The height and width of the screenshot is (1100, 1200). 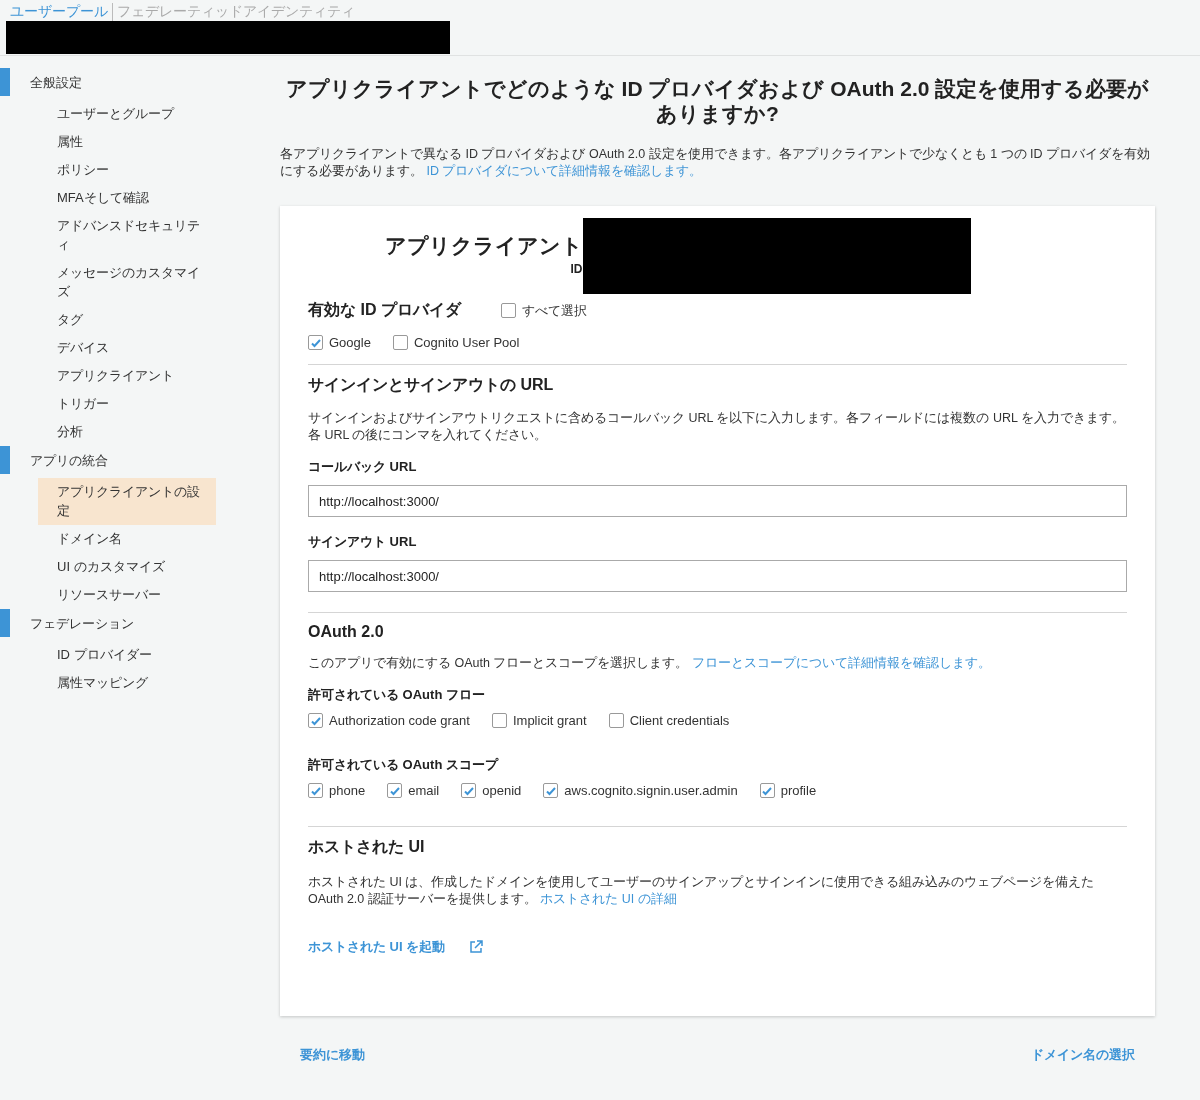 What do you see at coordinates (543, 310) in the screenshot?
I see `checkbox-option: すべて選択` at bounding box center [543, 310].